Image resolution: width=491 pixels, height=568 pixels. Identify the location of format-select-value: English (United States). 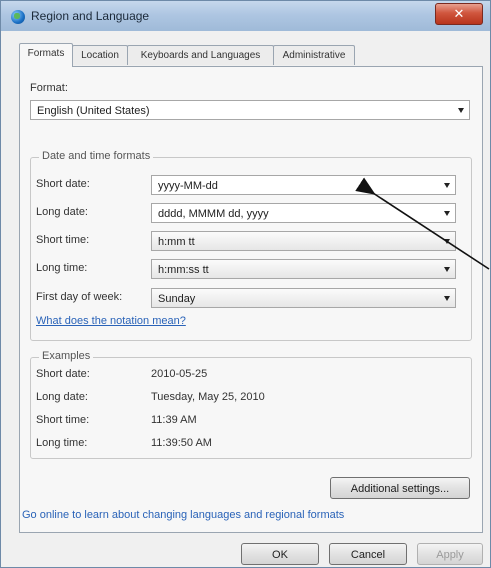
(93, 111).